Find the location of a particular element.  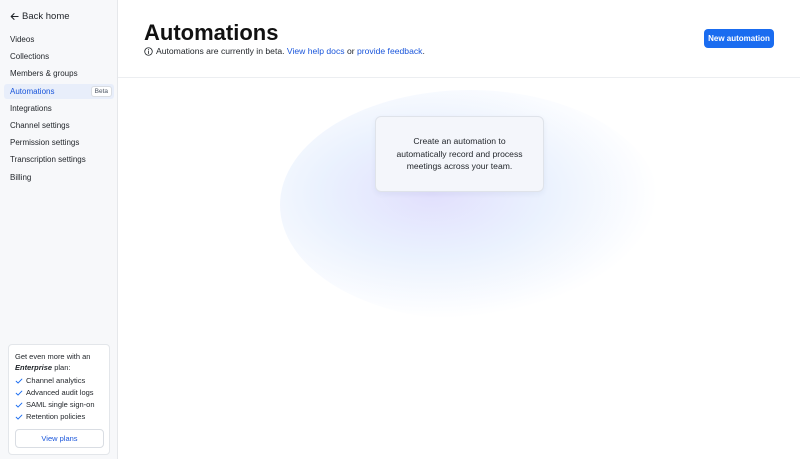

feature-label: Advanced audit logs is located at coordinates (60, 392).